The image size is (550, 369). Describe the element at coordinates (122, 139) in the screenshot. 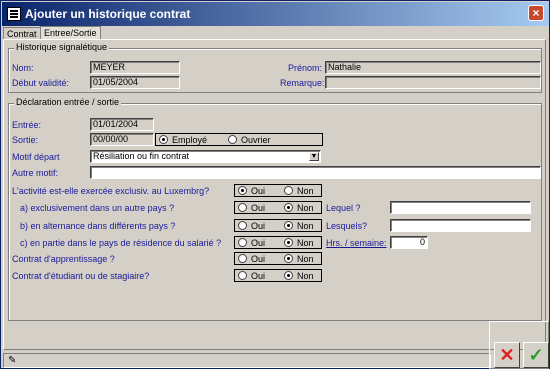

I see `sortie-field: 00/00/00` at that location.